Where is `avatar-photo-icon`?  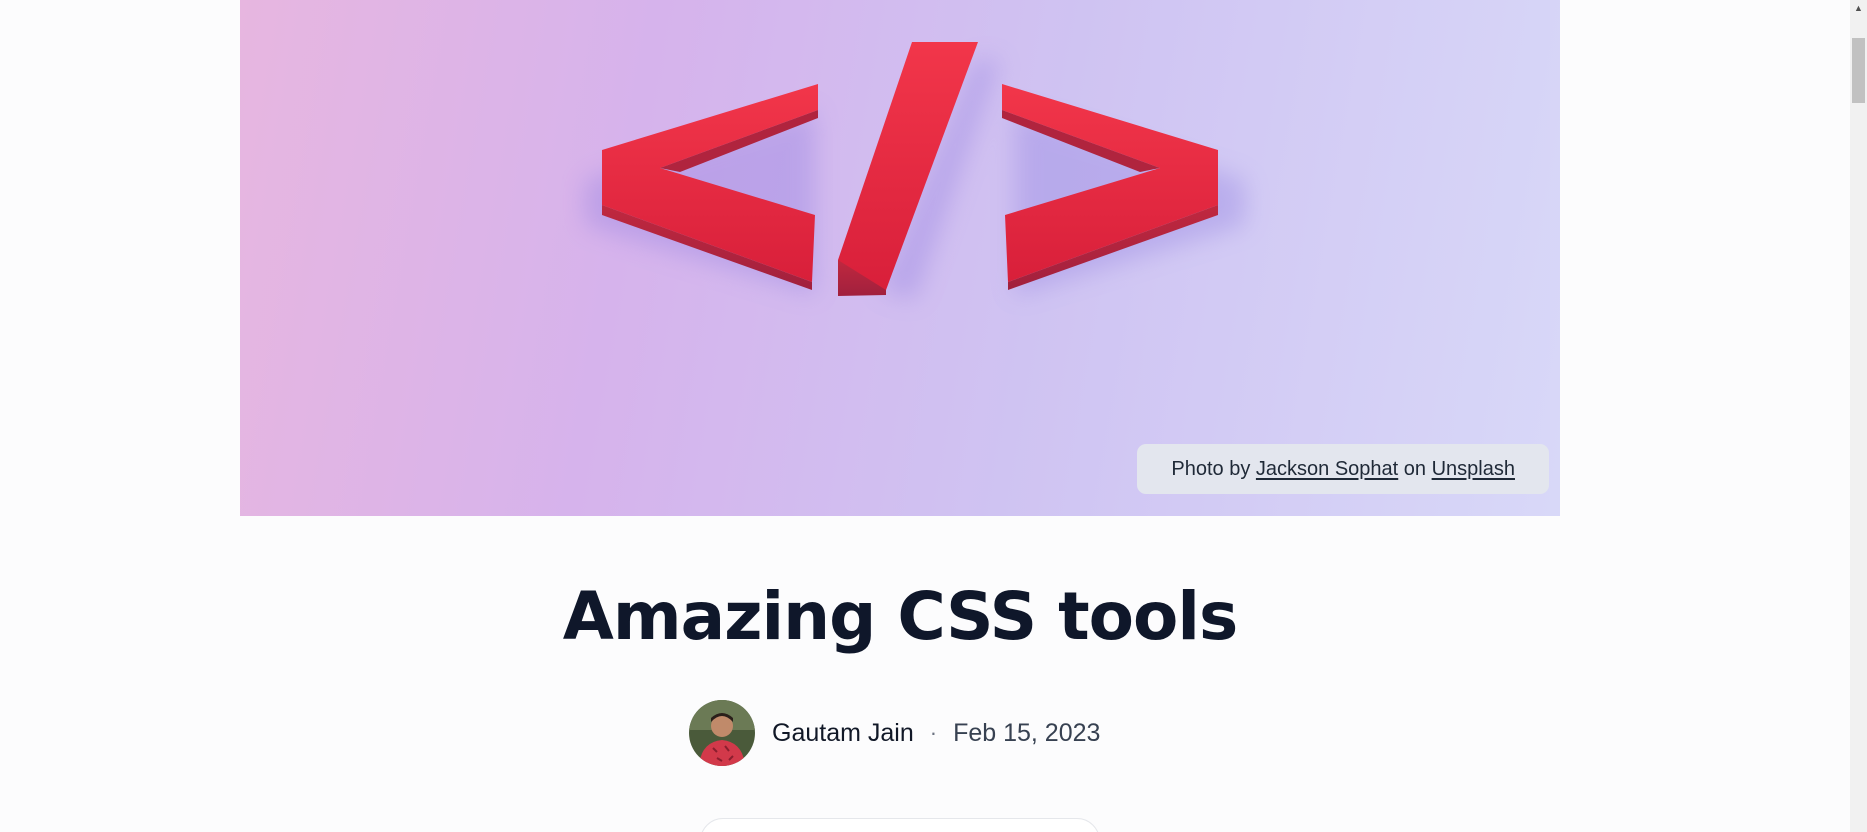 avatar-photo-icon is located at coordinates (722, 733).